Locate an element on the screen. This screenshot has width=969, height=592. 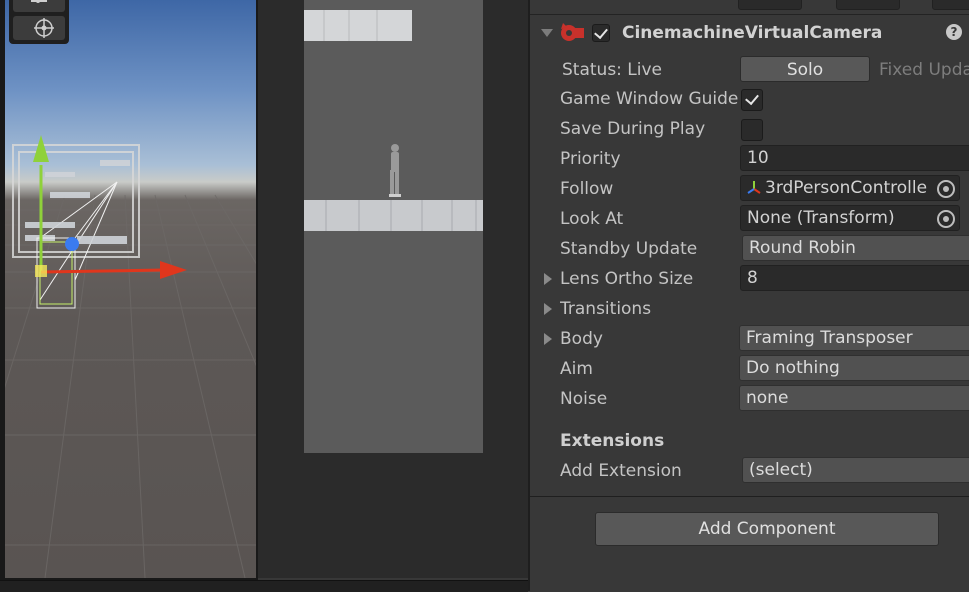
component-foldout-icon is located at coordinates (547, 33).